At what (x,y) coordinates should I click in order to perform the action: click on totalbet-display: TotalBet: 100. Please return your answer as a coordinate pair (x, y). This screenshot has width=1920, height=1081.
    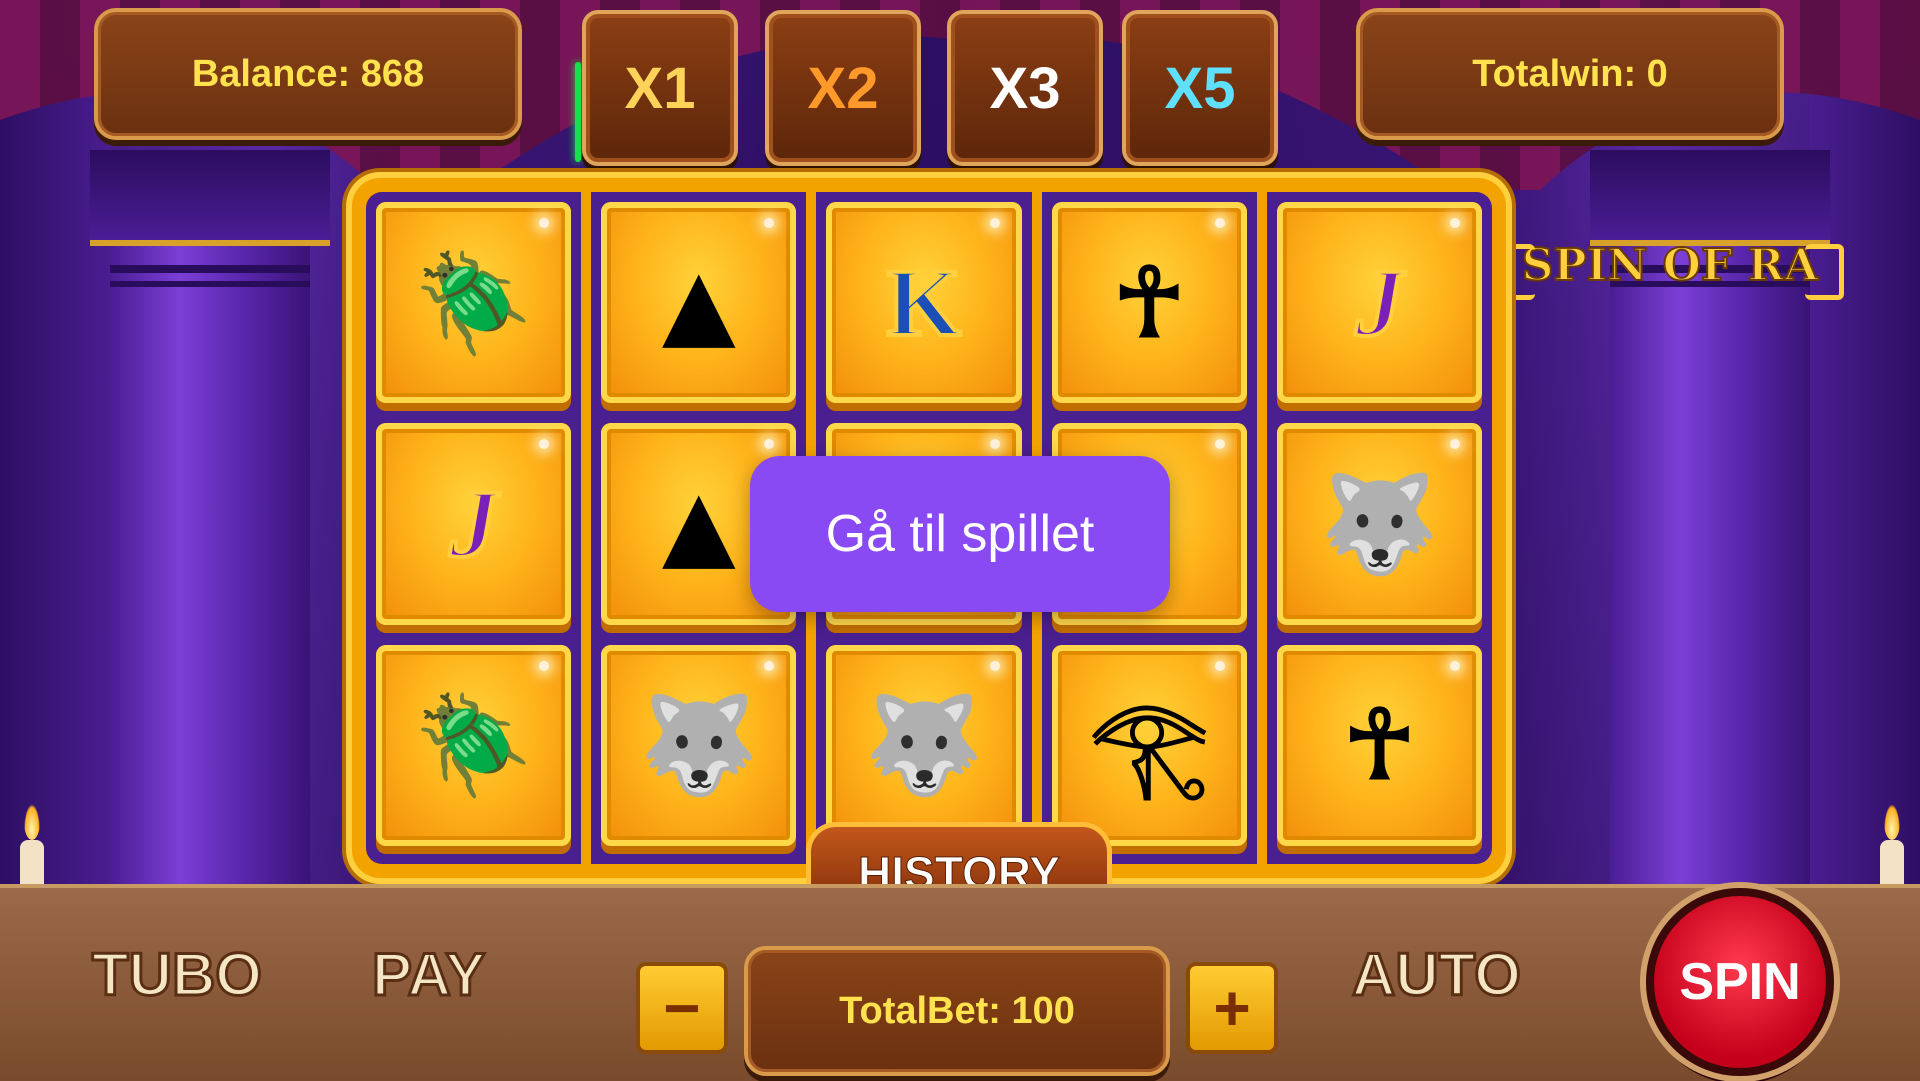
    Looking at the image, I should click on (957, 1011).